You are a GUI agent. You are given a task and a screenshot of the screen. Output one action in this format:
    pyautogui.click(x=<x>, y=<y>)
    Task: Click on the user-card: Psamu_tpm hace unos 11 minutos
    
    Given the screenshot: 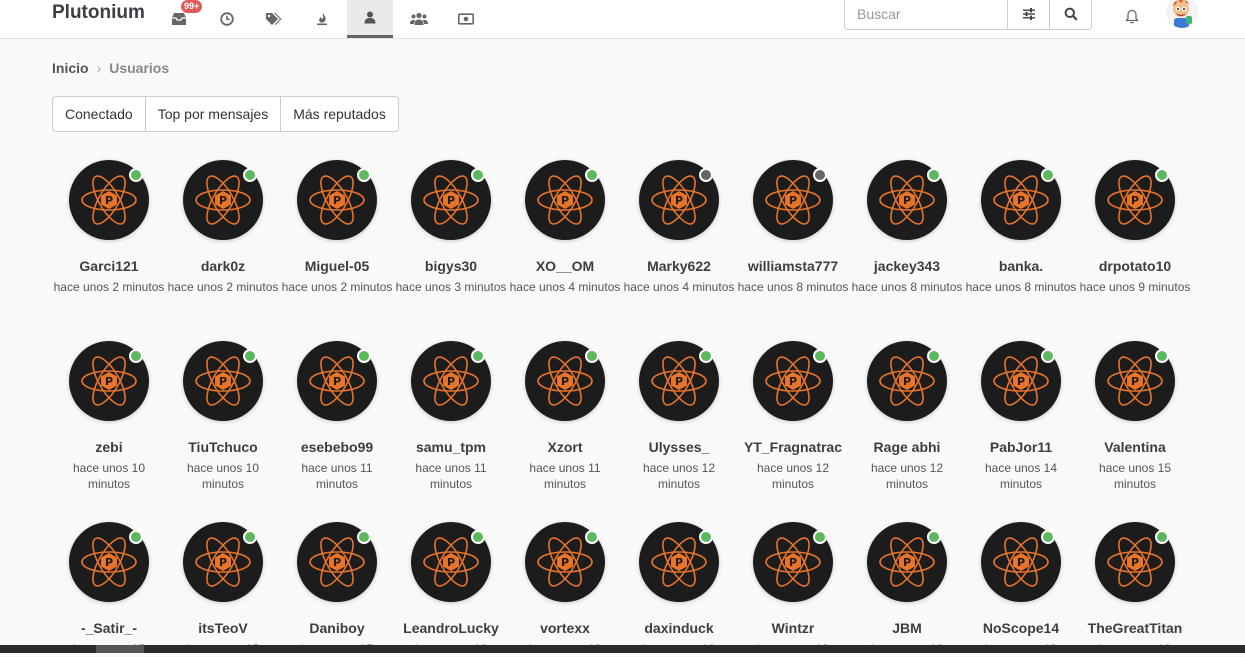 What is the action you would take?
    pyautogui.click(x=451, y=416)
    